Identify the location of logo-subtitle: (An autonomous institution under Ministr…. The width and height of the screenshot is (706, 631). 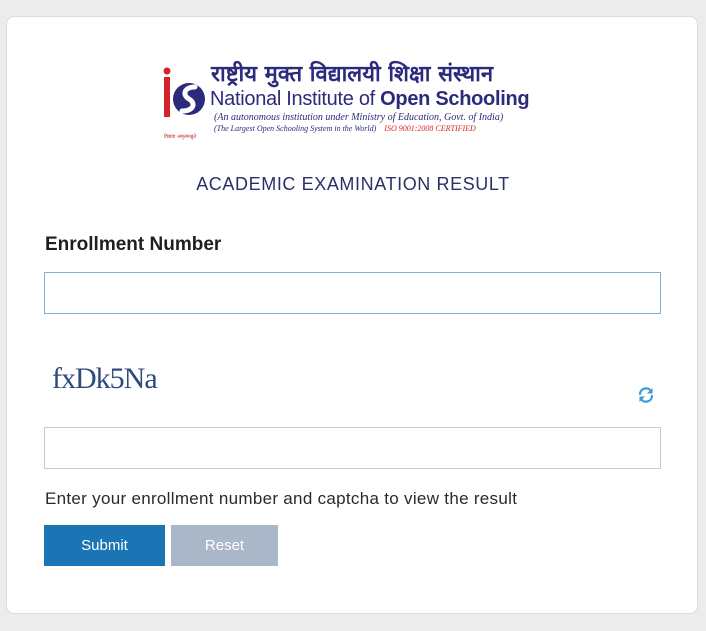
(359, 117).